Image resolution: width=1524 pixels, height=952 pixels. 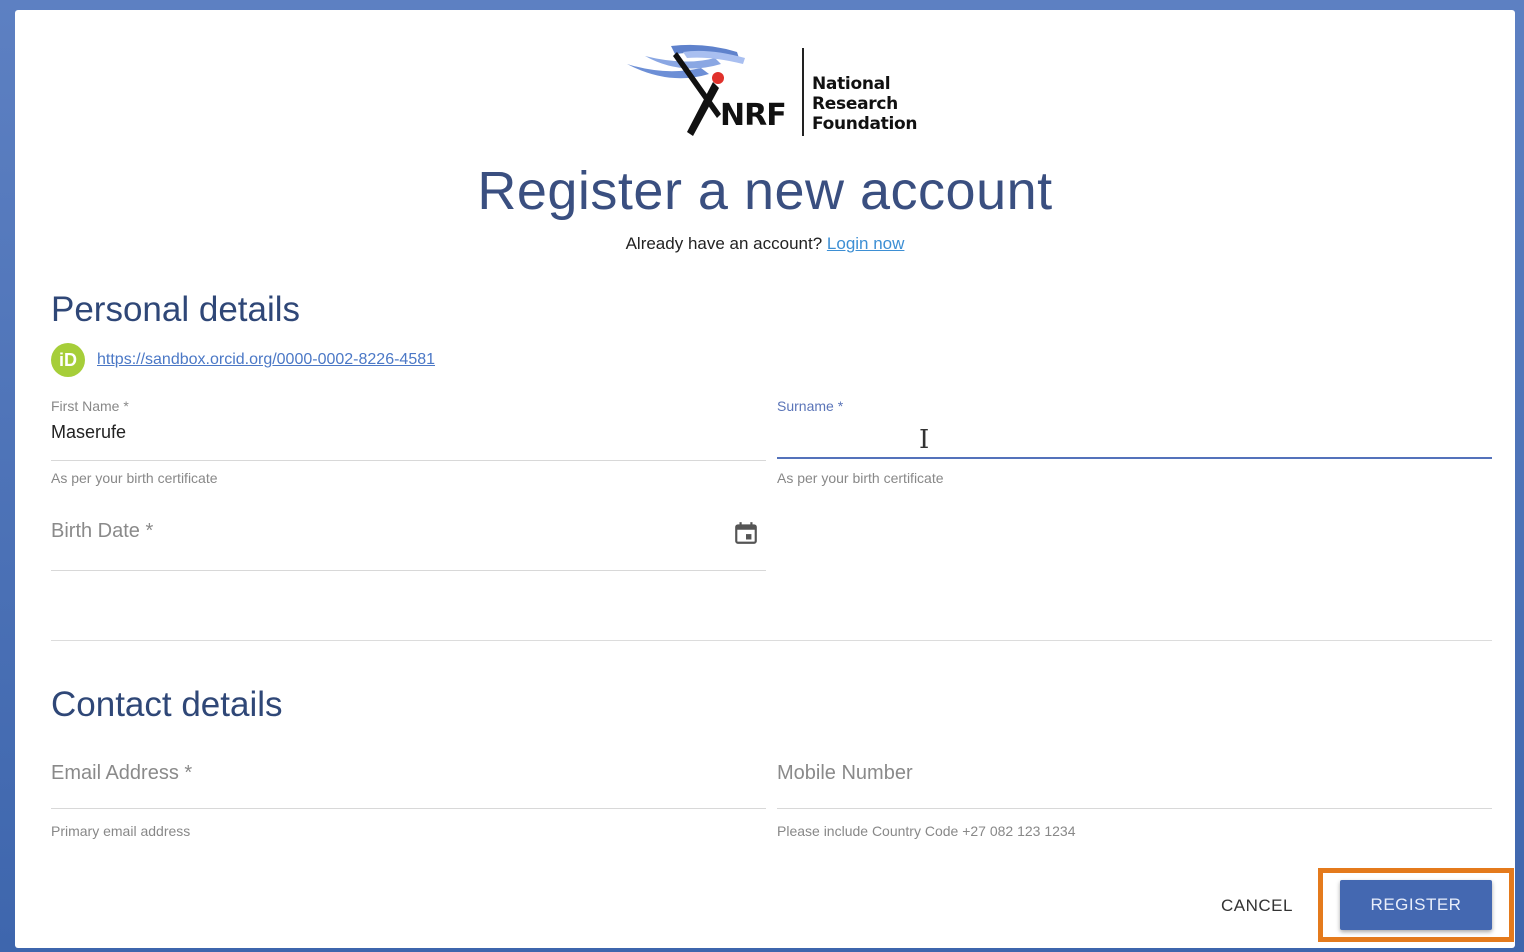 What do you see at coordinates (68, 360) in the screenshot?
I see `orcid-icon: iD` at bounding box center [68, 360].